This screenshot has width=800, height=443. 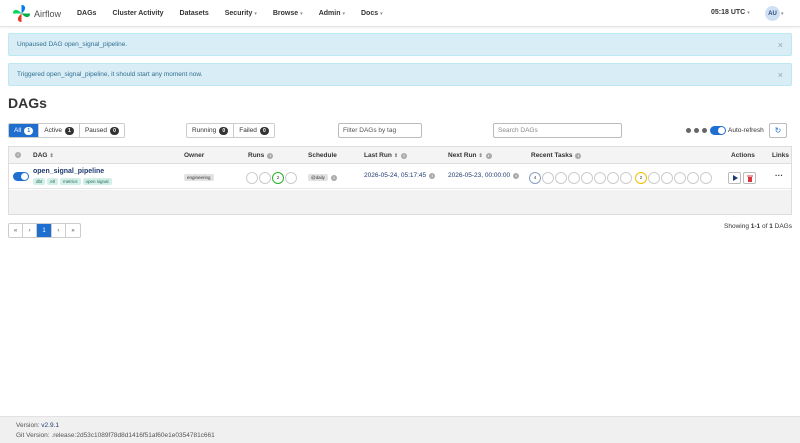 What do you see at coordinates (395, 175) in the screenshot?
I see `last-run-value: 2026-05-24, 05:17:45` at bounding box center [395, 175].